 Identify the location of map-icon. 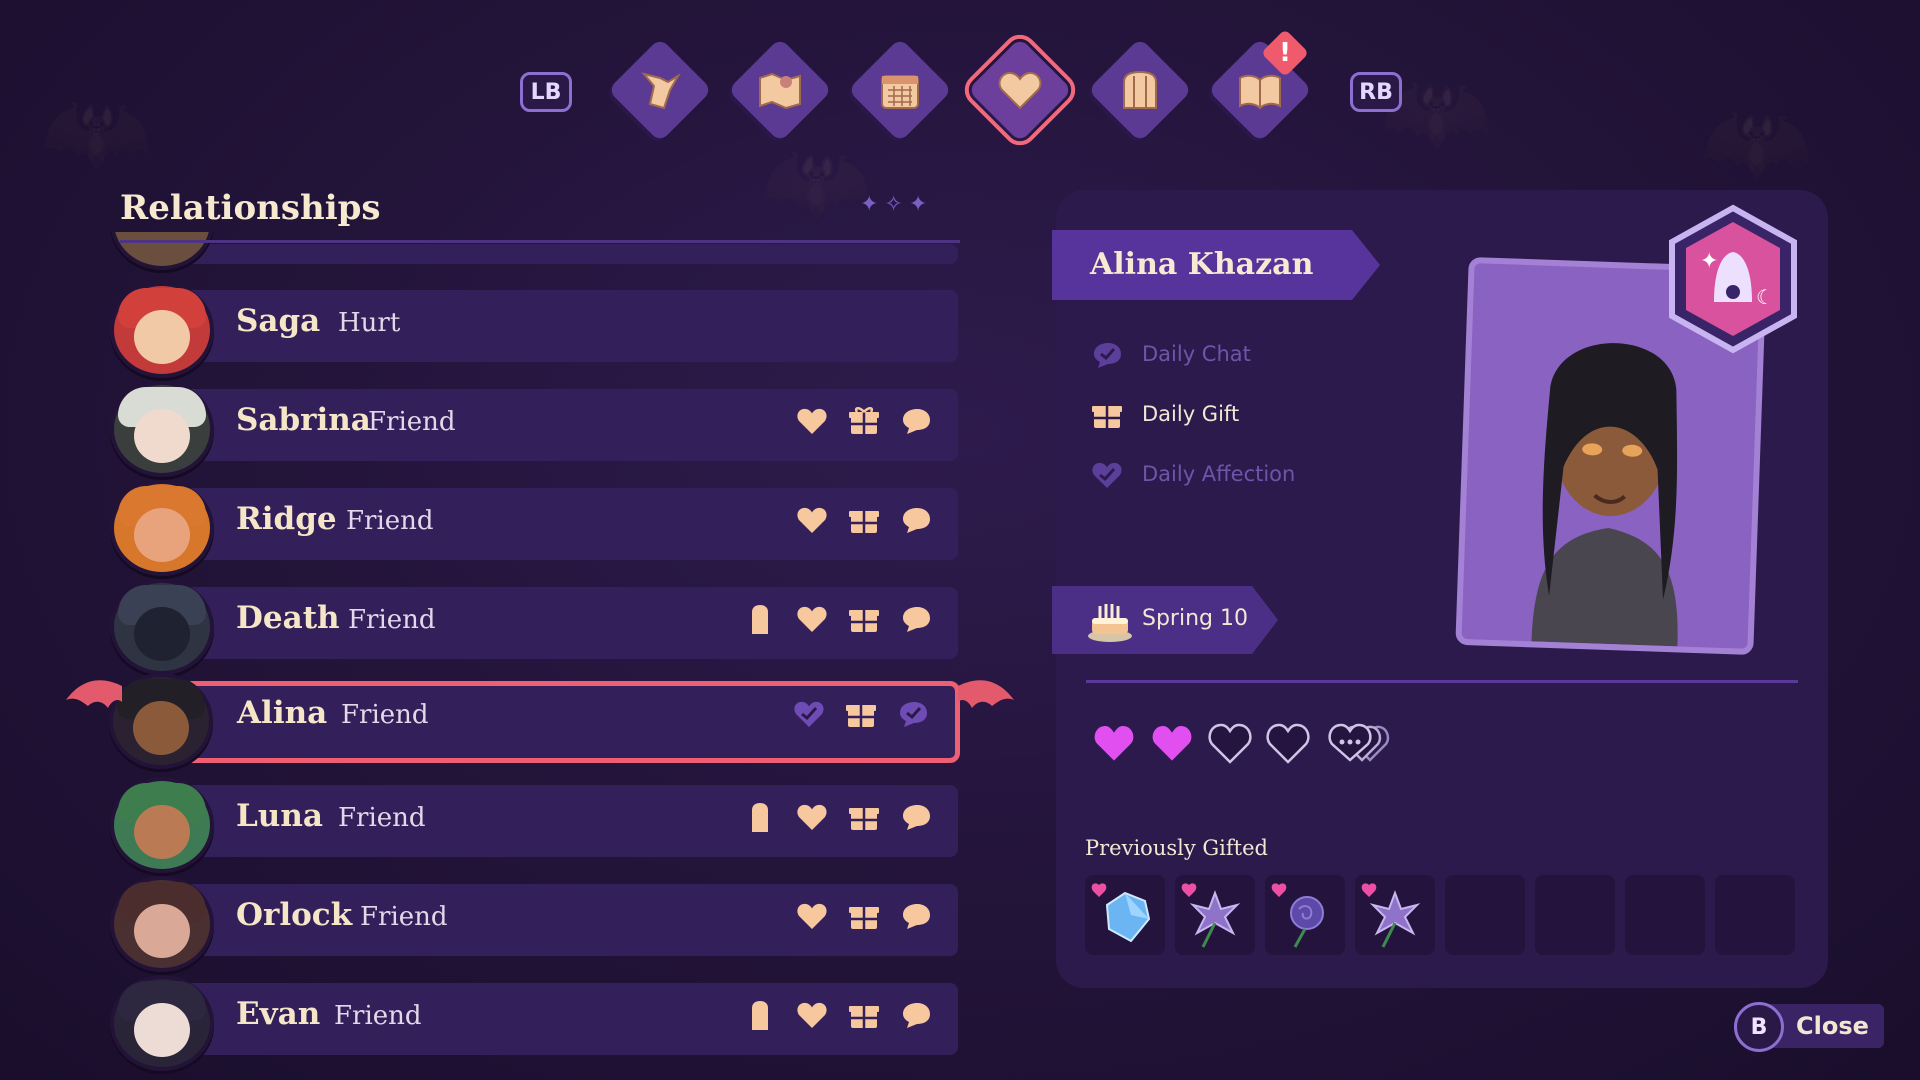
(780, 90).